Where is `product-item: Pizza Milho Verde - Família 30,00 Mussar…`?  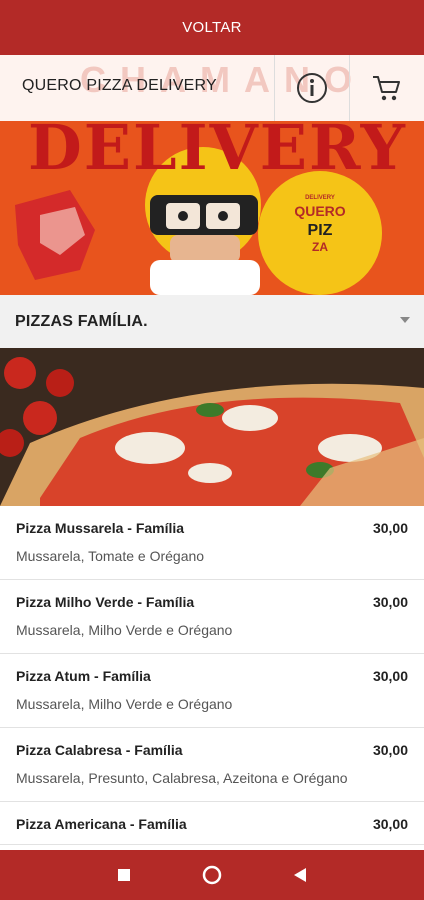
product-item: Pizza Milho Verde - Família 30,00 Mussar… is located at coordinates (212, 617).